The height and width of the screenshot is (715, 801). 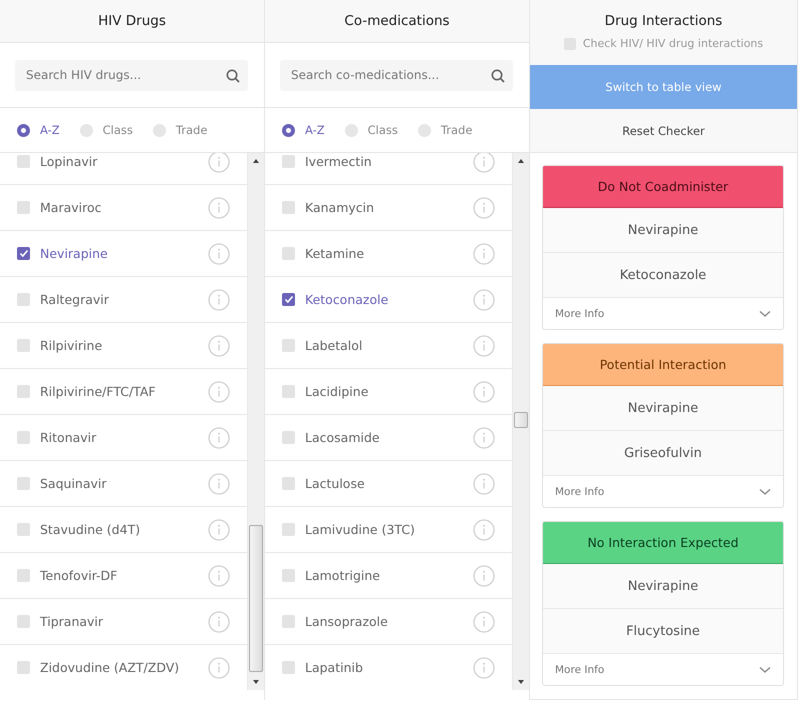 I want to click on drug-name: Zidovudine (AZT/ZDV), so click(x=124, y=667).